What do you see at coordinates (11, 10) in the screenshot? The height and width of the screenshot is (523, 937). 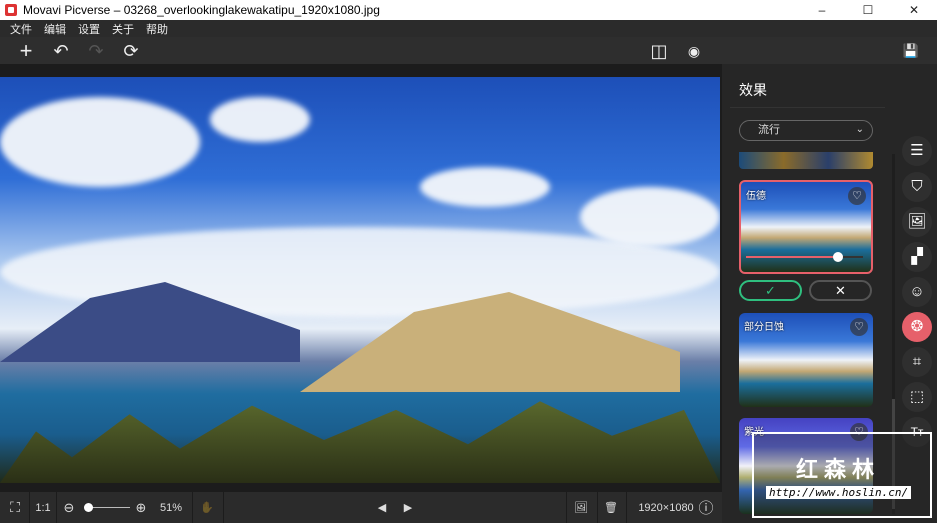 I see `app-logo-icon` at bounding box center [11, 10].